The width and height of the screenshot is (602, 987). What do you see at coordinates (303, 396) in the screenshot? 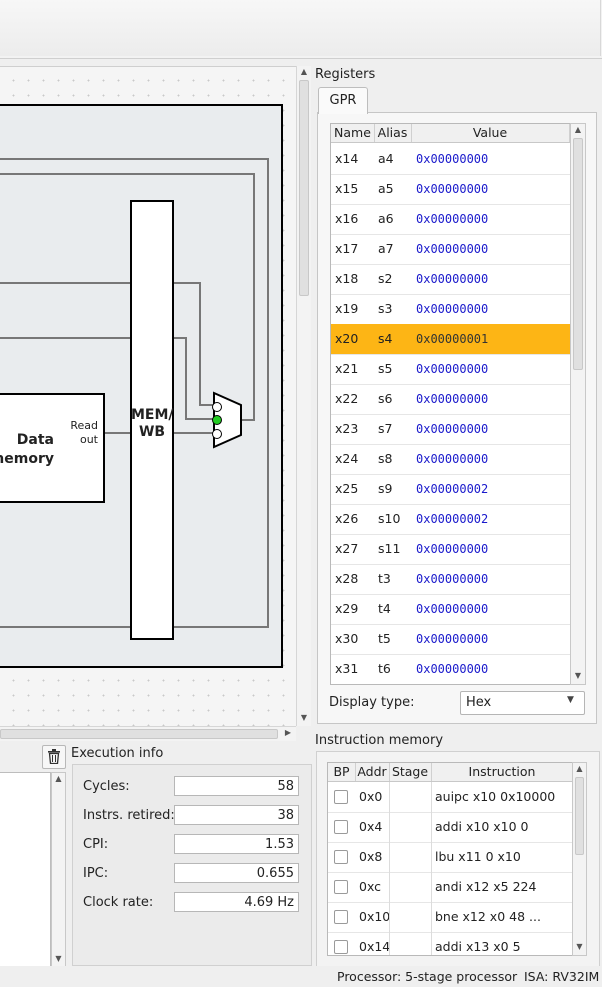
I see `canvas-vertical-scrollbar: ▲ ▼` at bounding box center [303, 396].